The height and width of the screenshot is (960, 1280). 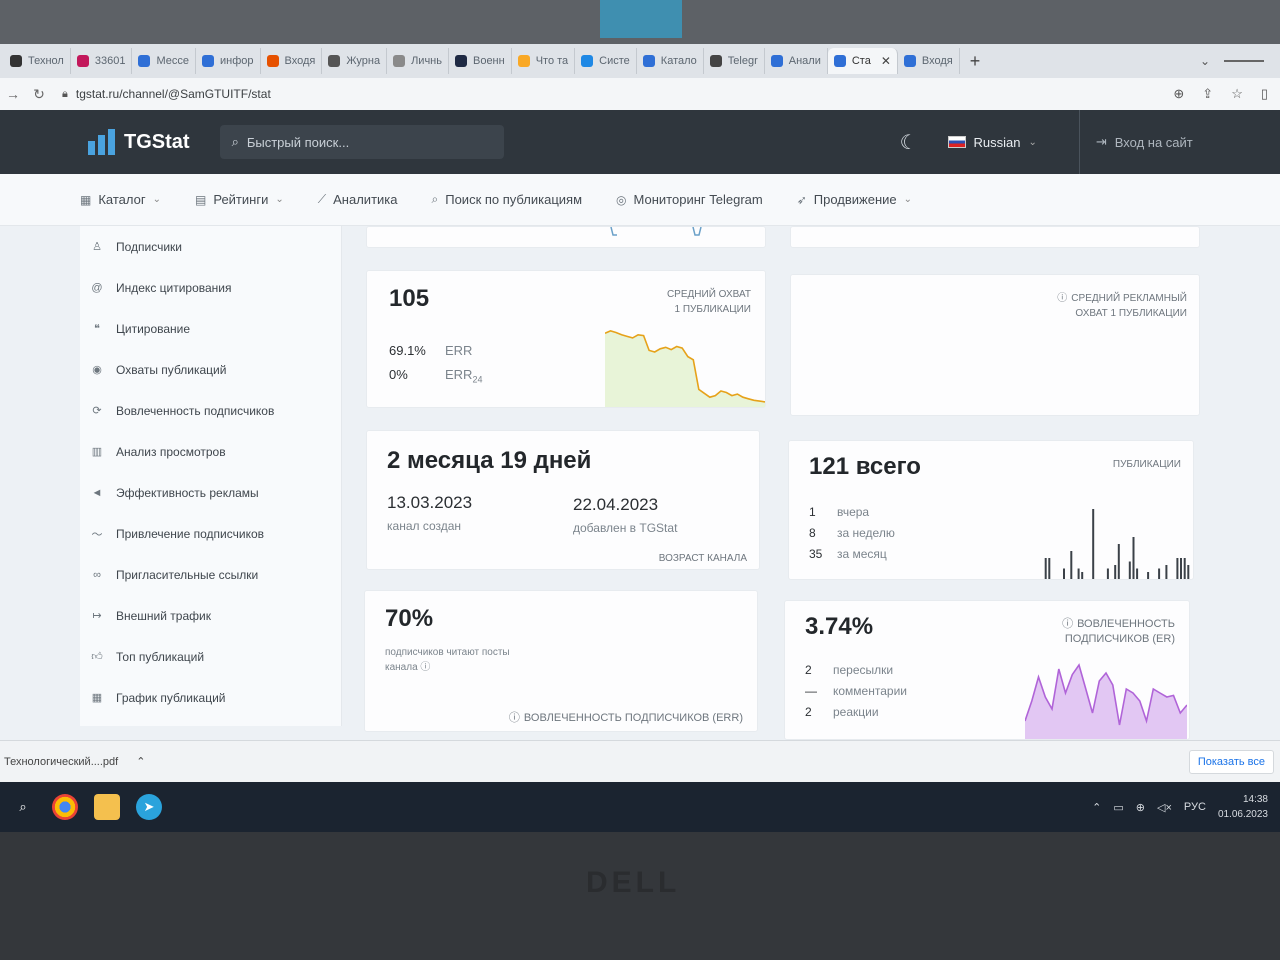 I want to click on nav-item: ◎ Мониторинг Telegram, so click(x=689, y=199).